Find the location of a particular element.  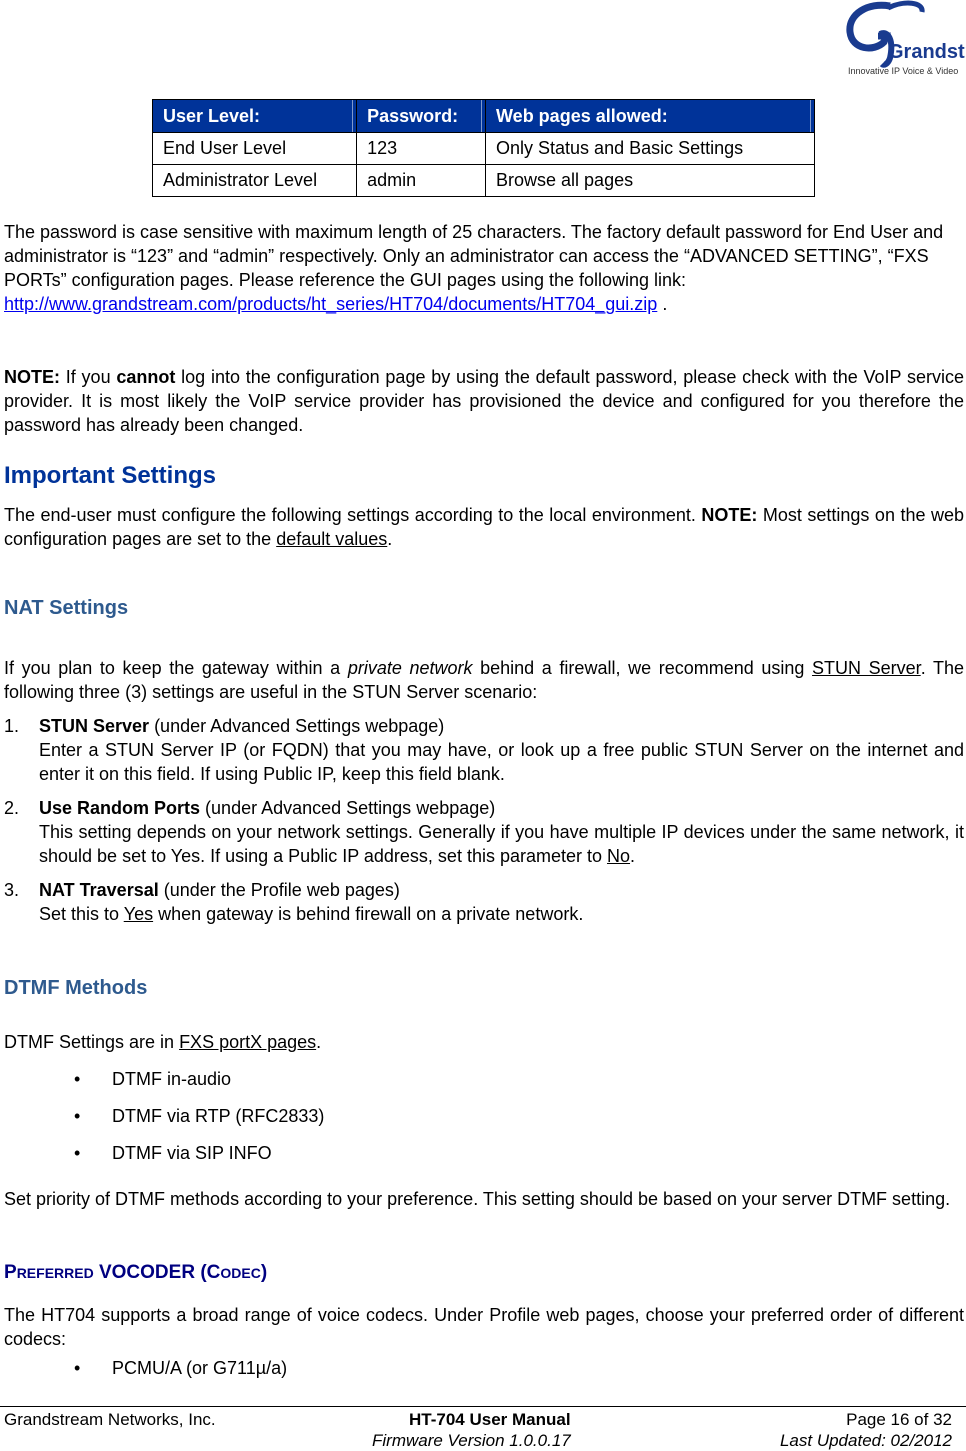

important-suffix: . is located at coordinates (390, 539).